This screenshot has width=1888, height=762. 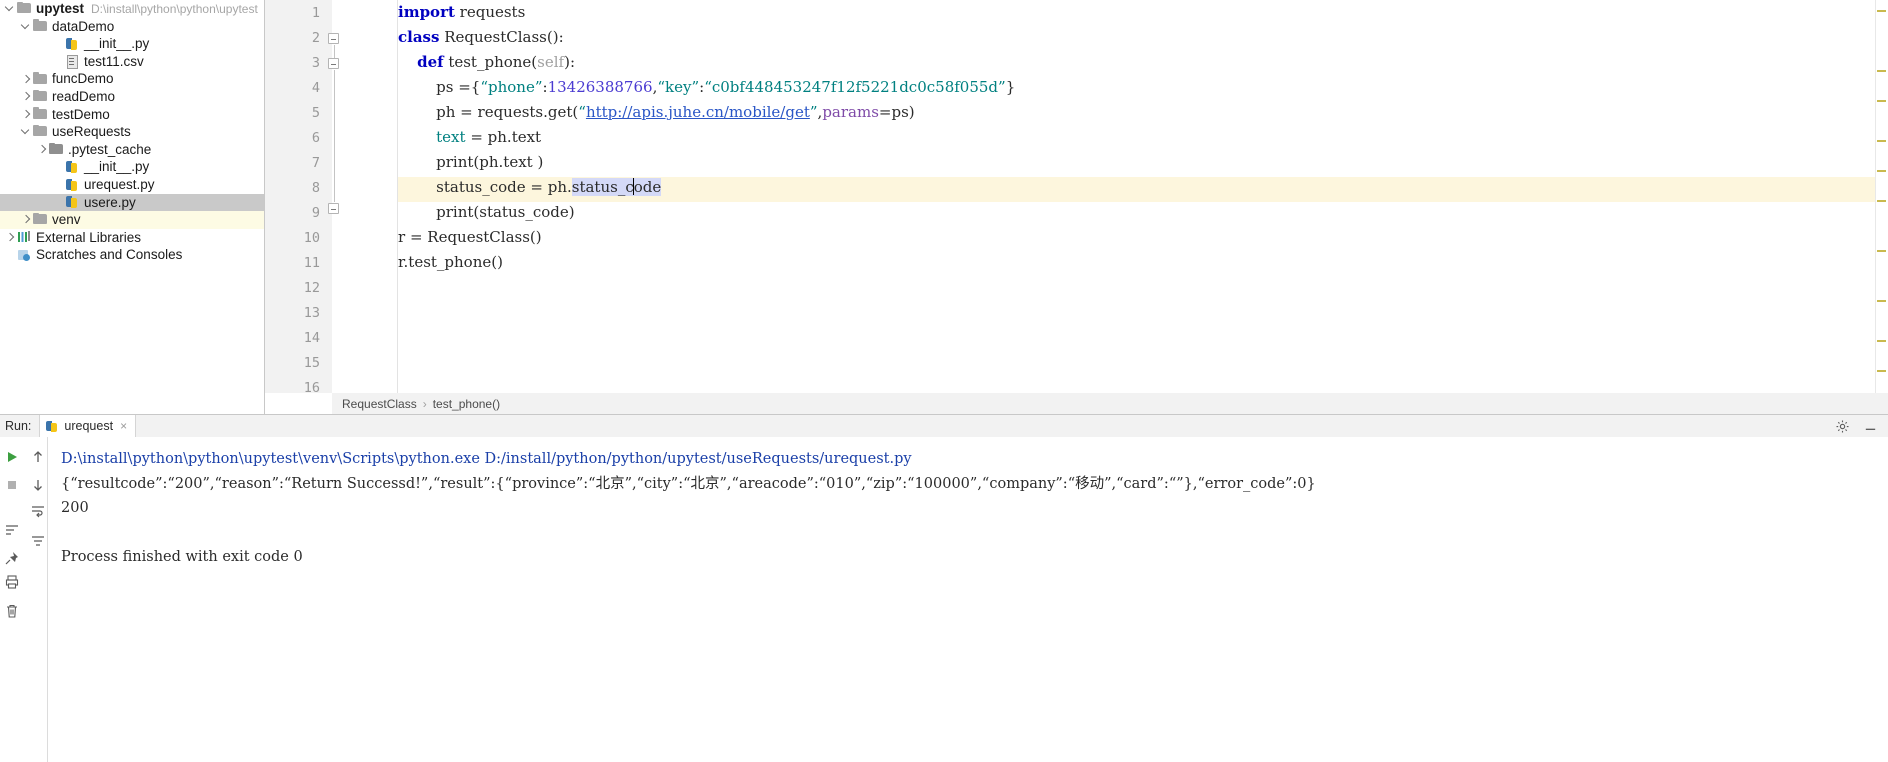 I want to click on close-icon: ×, so click(x=123, y=426).